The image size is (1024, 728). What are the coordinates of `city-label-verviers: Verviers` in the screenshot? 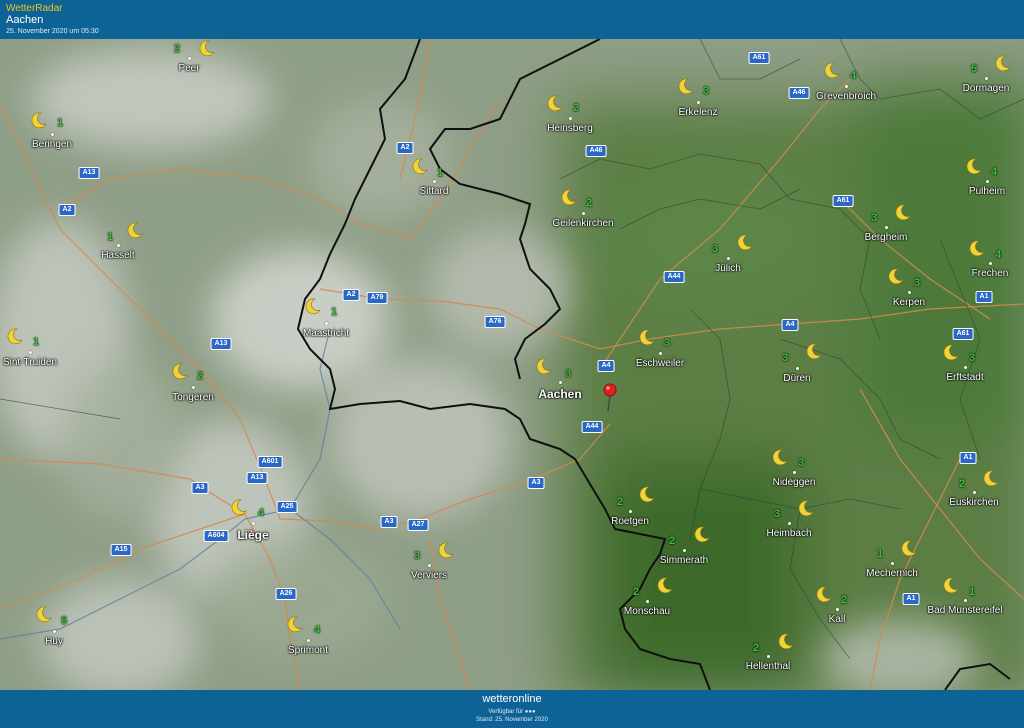 It's located at (429, 575).